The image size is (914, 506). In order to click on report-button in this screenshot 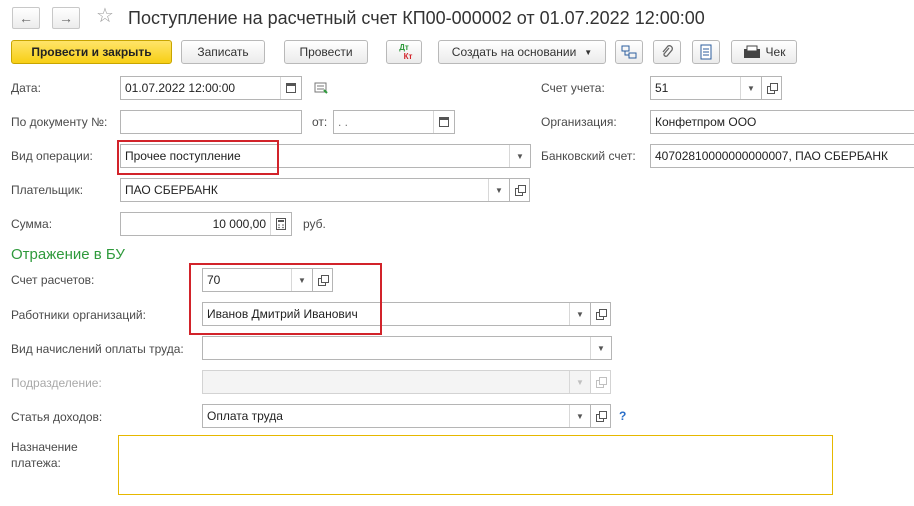, I will do `click(706, 52)`.